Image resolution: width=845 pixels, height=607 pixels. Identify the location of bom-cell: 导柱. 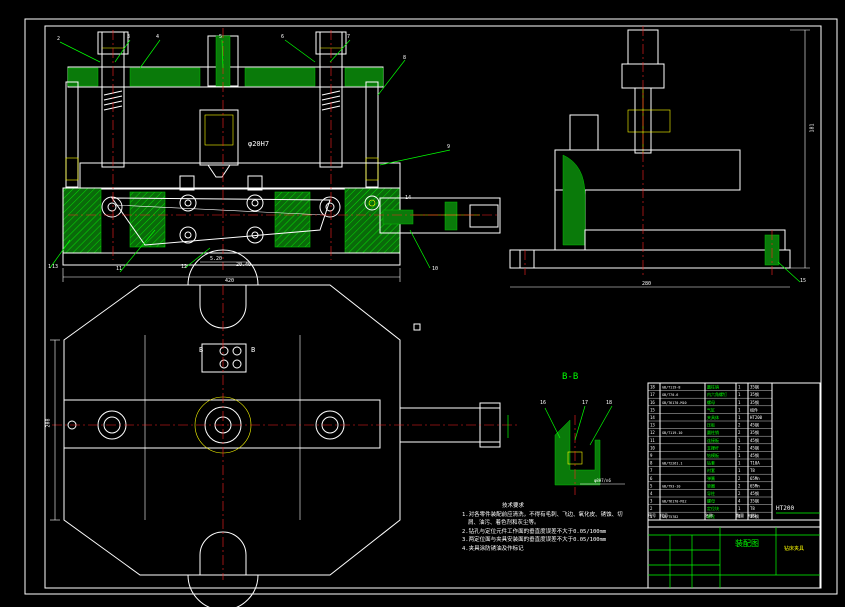
(711, 493).